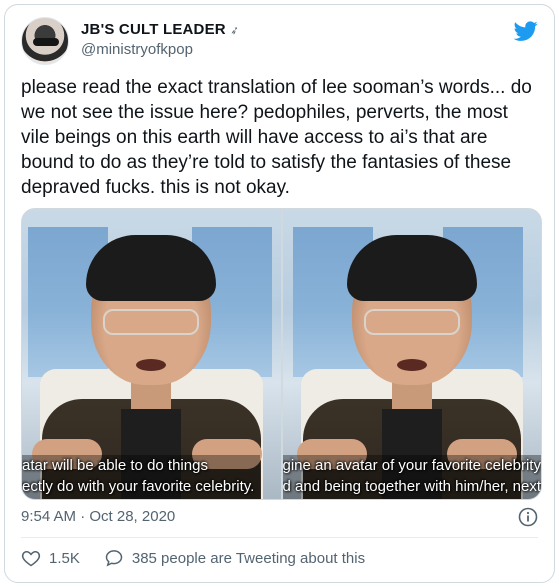  I want to click on avatar-sunglasses, so click(46, 42).